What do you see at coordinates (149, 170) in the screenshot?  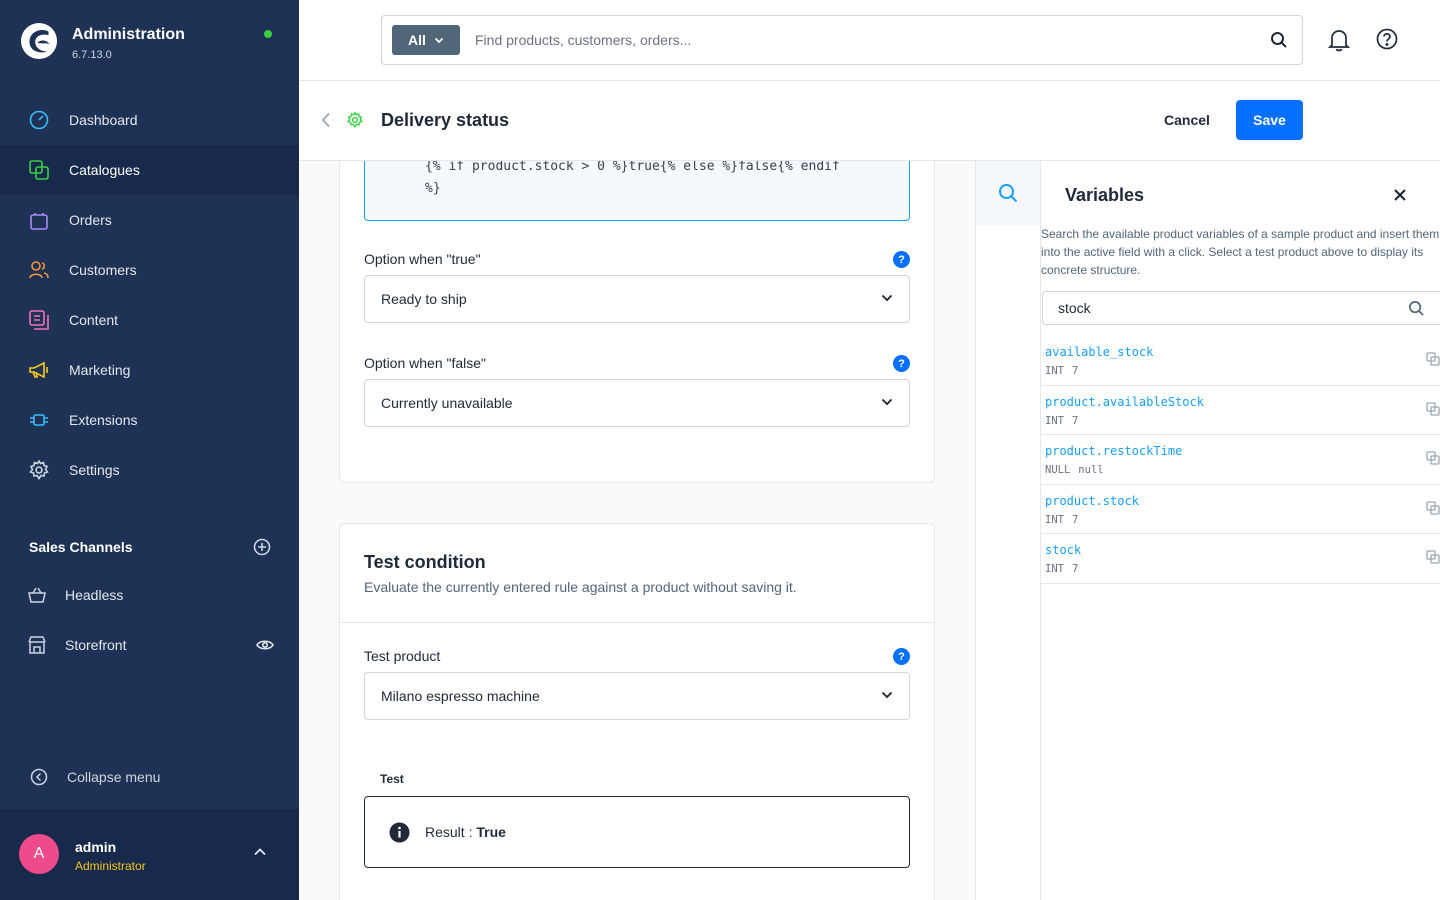 I see `nav-item-catalogues: Catalogues` at bounding box center [149, 170].